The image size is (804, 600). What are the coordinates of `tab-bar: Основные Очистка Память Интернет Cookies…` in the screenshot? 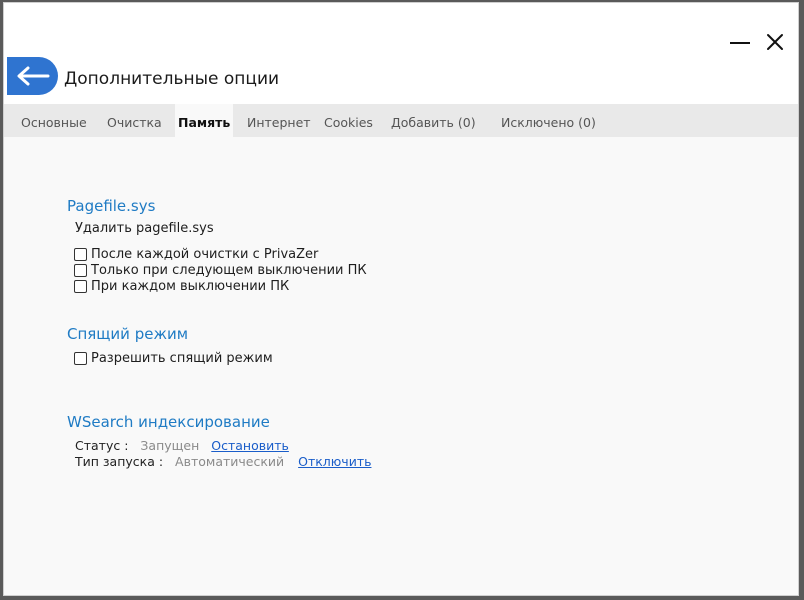 It's located at (401, 120).